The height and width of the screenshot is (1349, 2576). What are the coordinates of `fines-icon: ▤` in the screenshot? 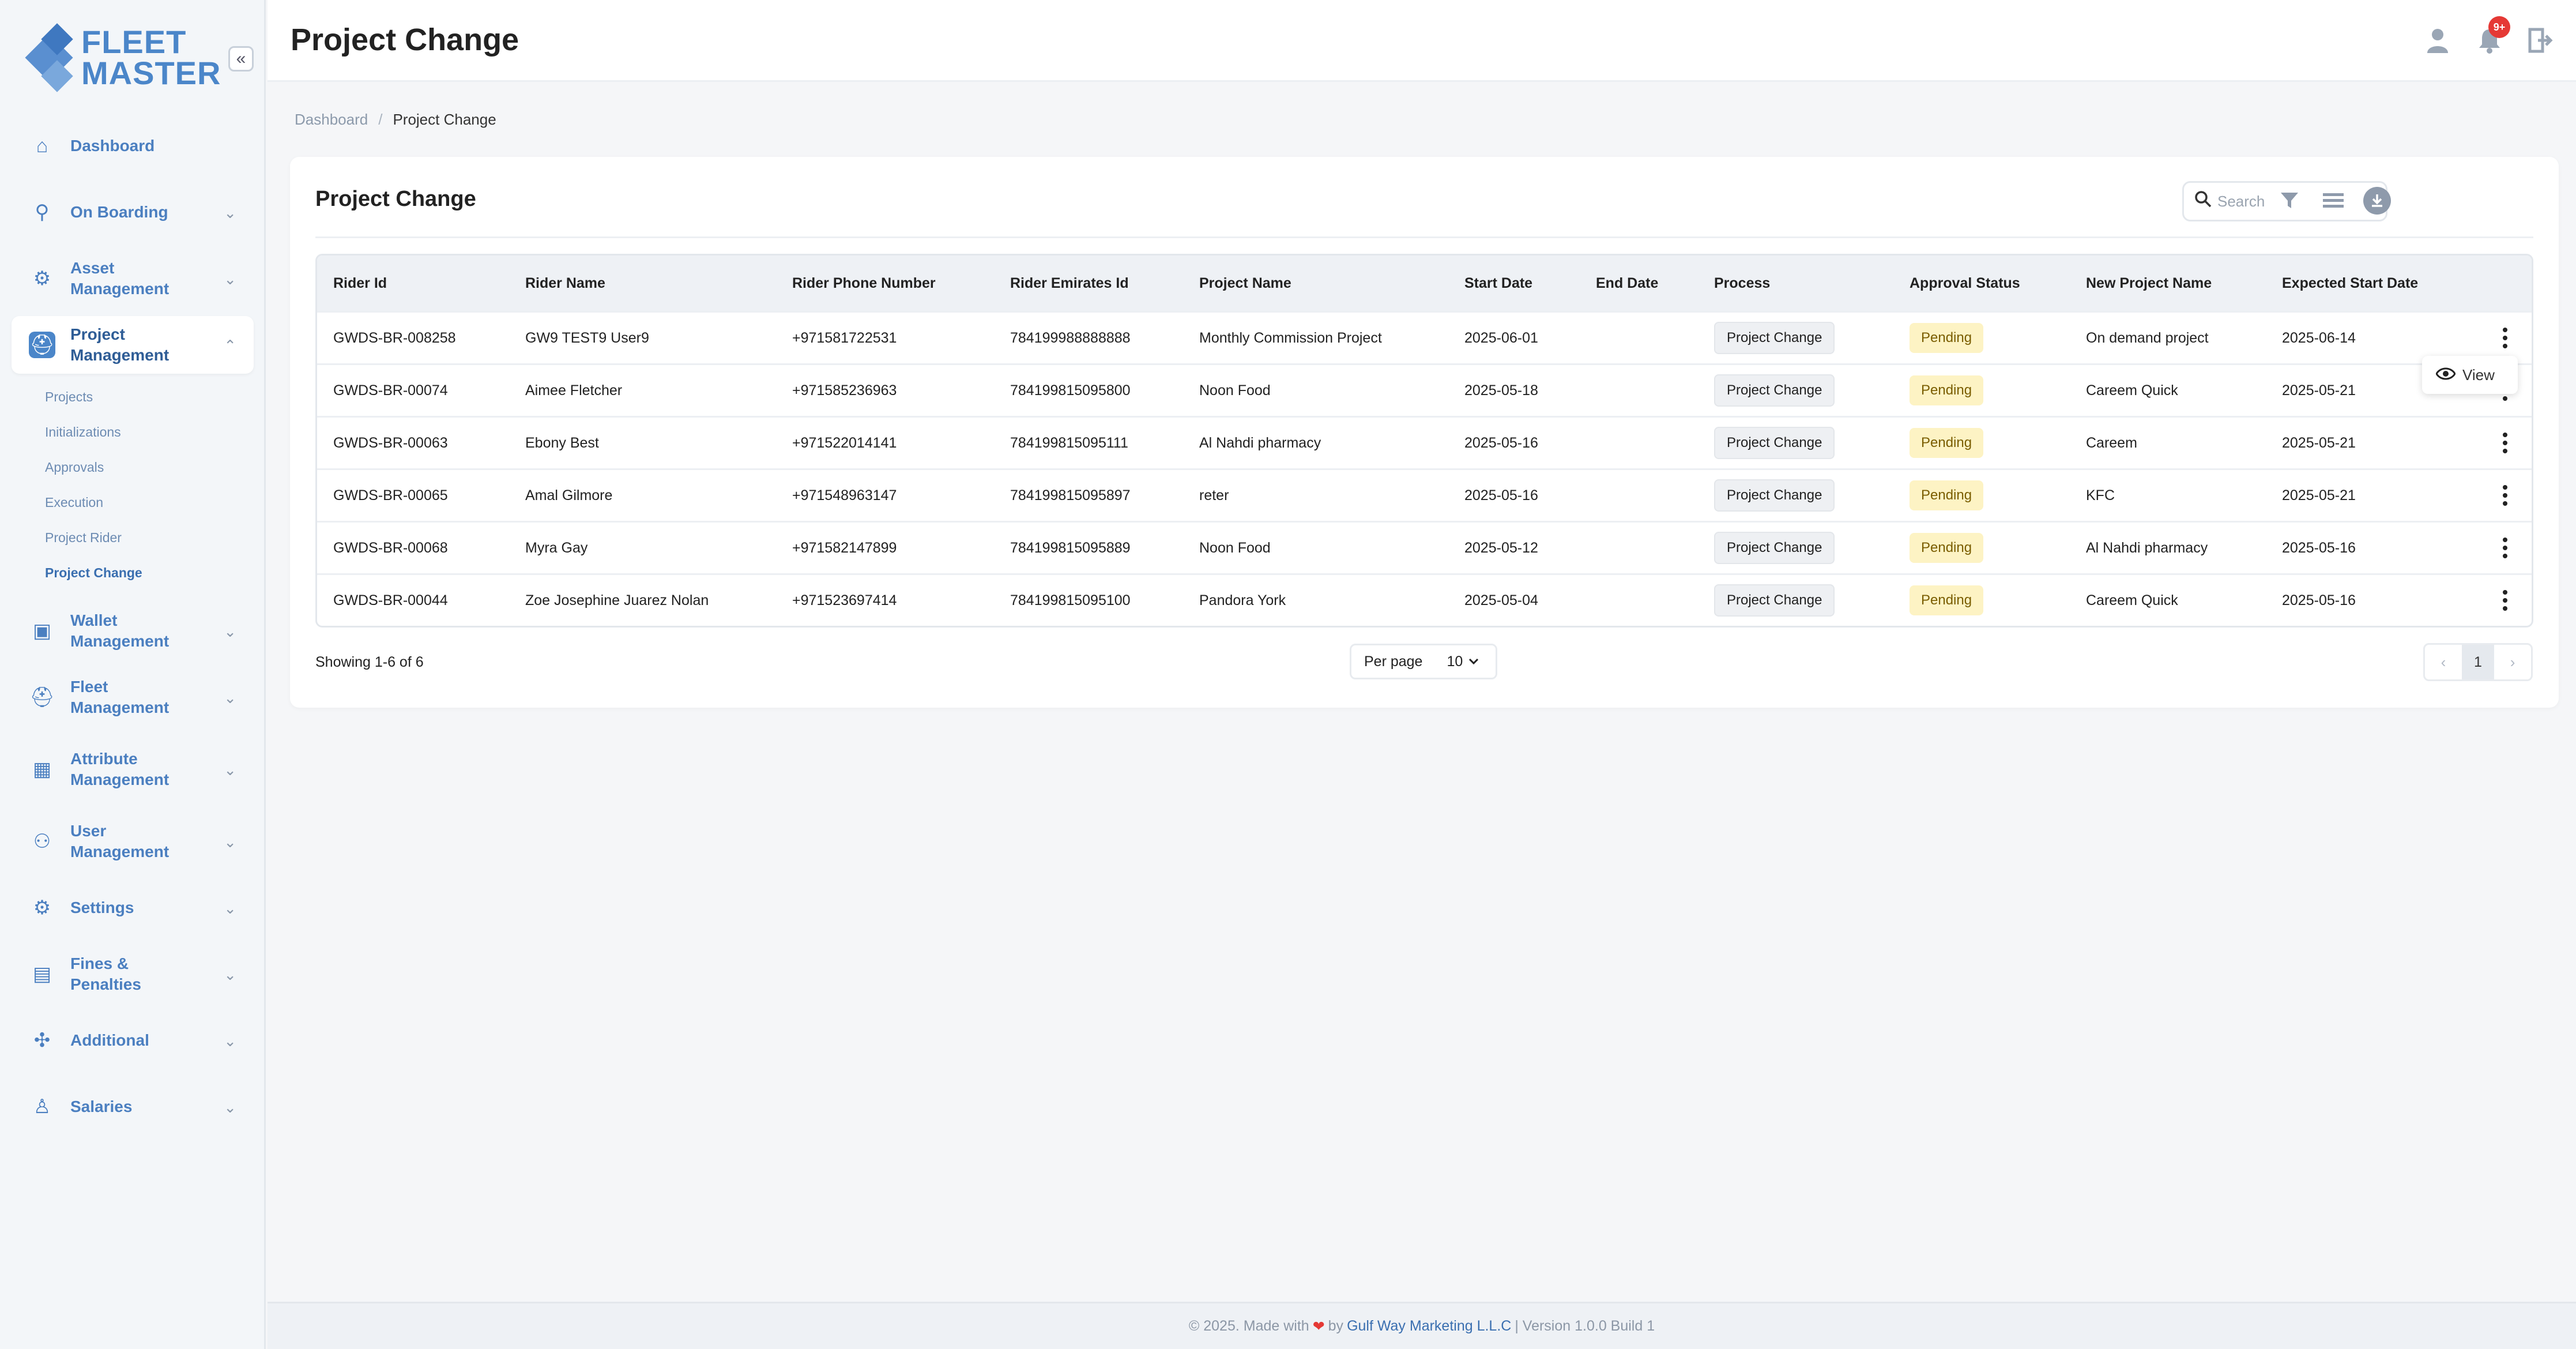 It's located at (42, 974).